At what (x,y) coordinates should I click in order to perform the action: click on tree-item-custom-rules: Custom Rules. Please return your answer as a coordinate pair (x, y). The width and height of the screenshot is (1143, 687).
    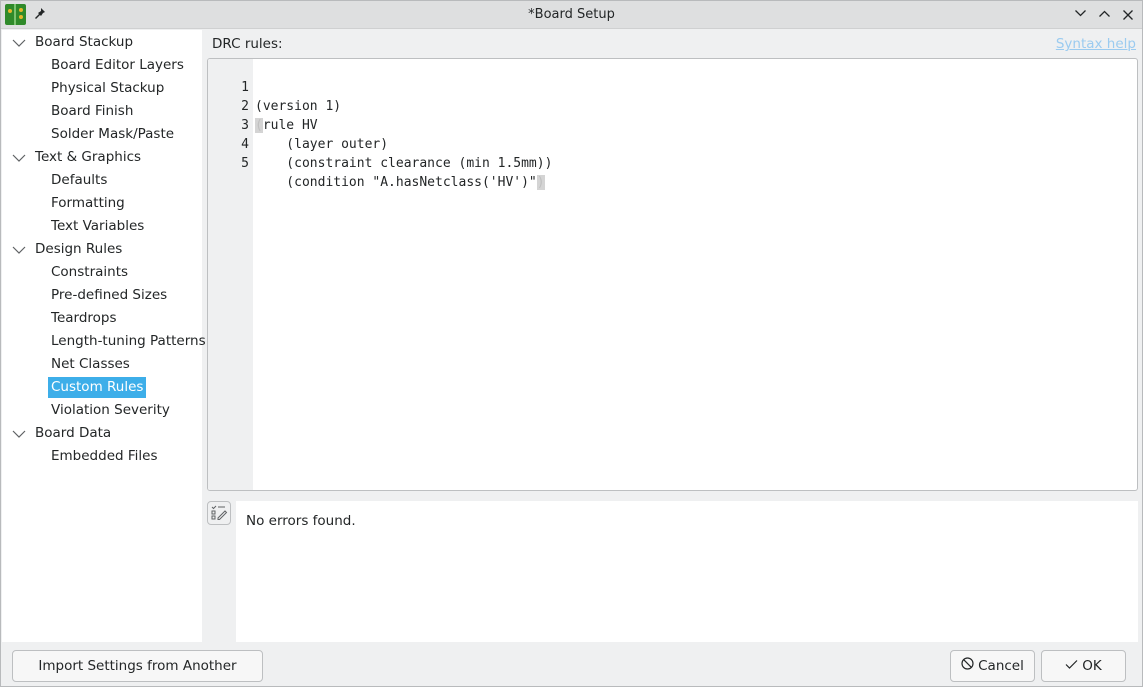
    Looking at the image, I should click on (97, 387).